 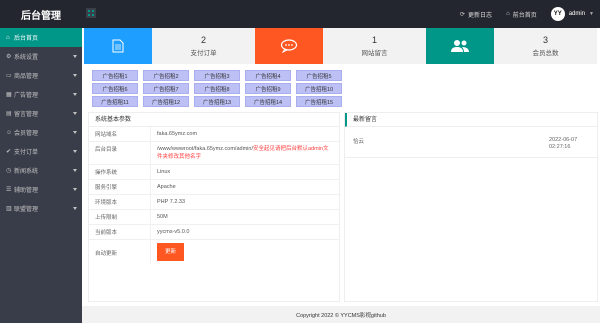 I want to click on ad-slot: 广告招租11, so click(x=115, y=101).